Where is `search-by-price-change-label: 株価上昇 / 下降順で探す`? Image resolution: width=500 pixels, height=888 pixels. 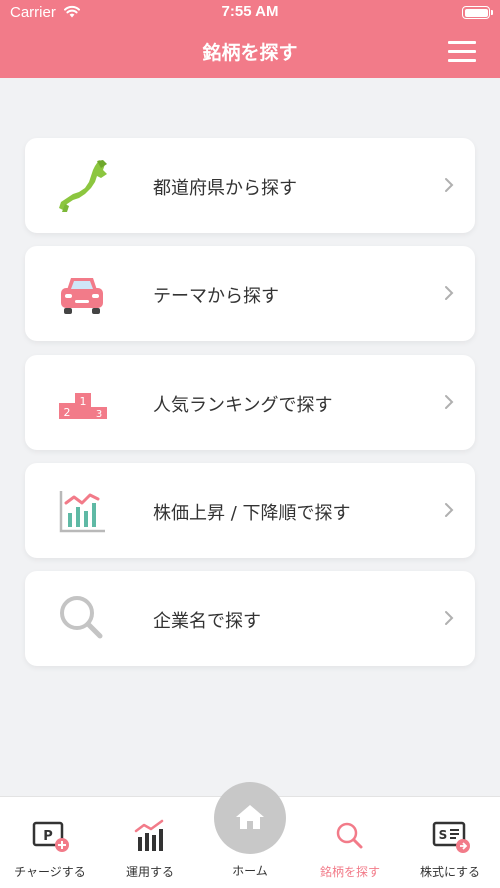
search-by-price-change-label: 株価上昇 / 下降順で探す is located at coordinates (252, 513).